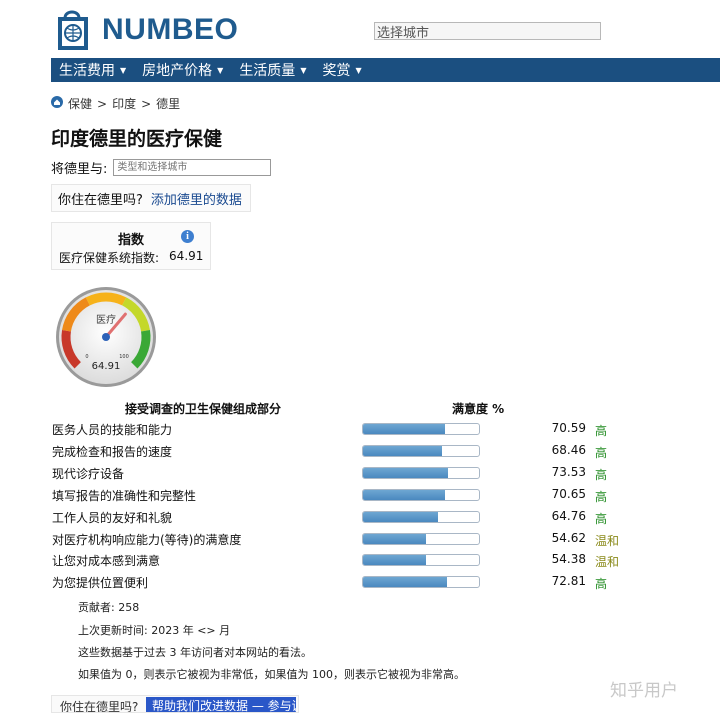 This screenshot has height=713, width=720. What do you see at coordinates (568, 494) in the screenshot?
I see `satisfaction-value: 70.65` at bounding box center [568, 494].